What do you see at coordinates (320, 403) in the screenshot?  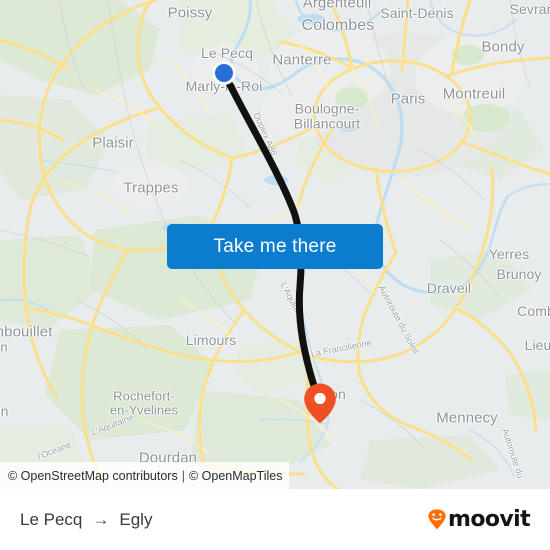 I see `destination-marker` at bounding box center [320, 403].